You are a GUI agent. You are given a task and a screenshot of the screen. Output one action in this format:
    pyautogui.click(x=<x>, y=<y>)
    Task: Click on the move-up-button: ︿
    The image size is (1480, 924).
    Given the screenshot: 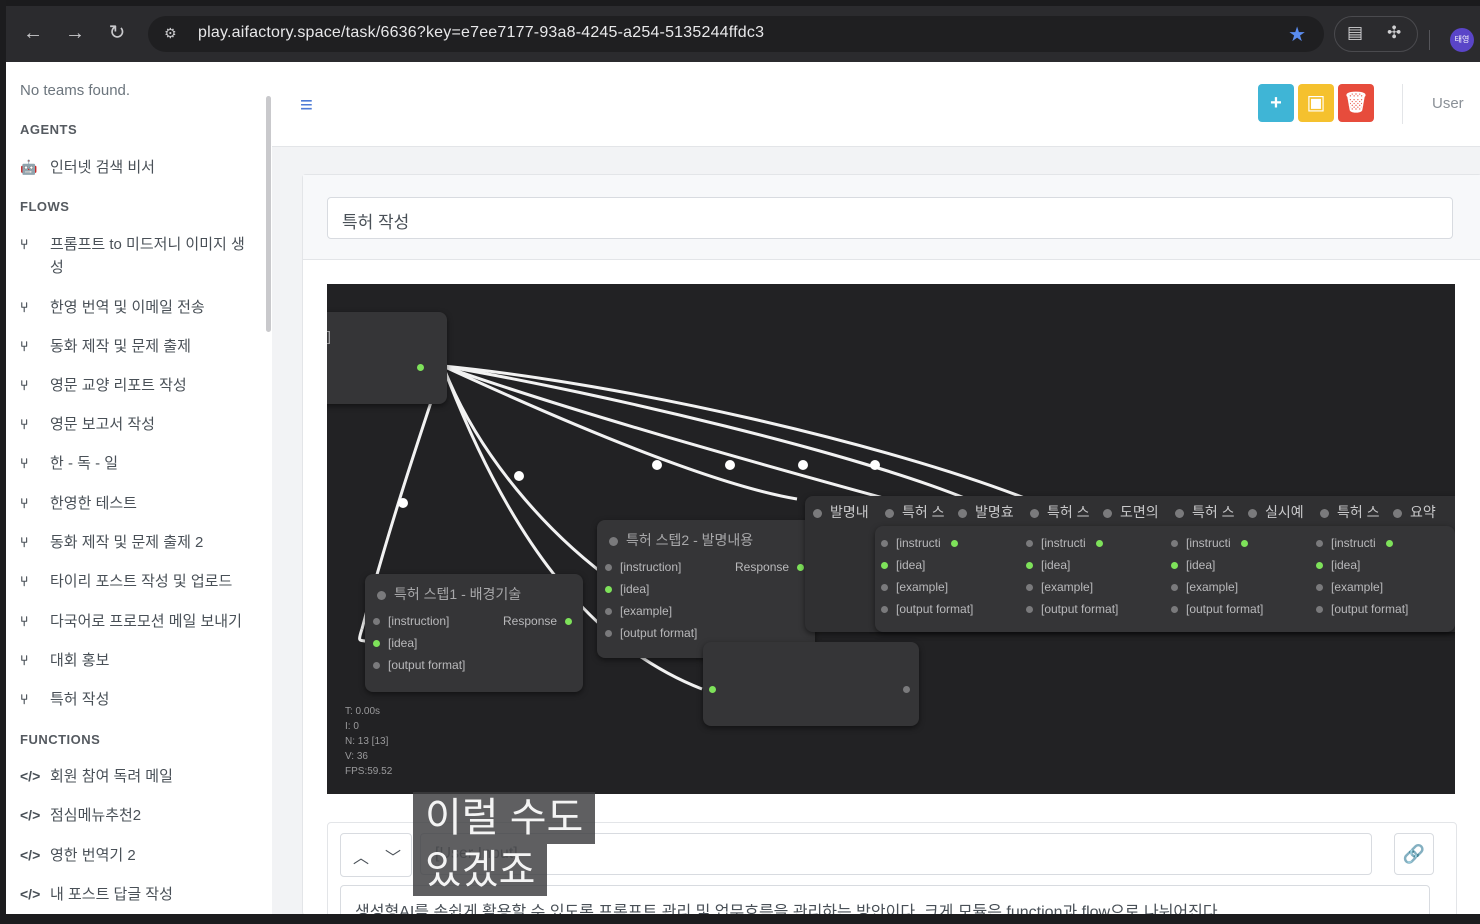 What is the action you would take?
    pyautogui.click(x=361, y=856)
    